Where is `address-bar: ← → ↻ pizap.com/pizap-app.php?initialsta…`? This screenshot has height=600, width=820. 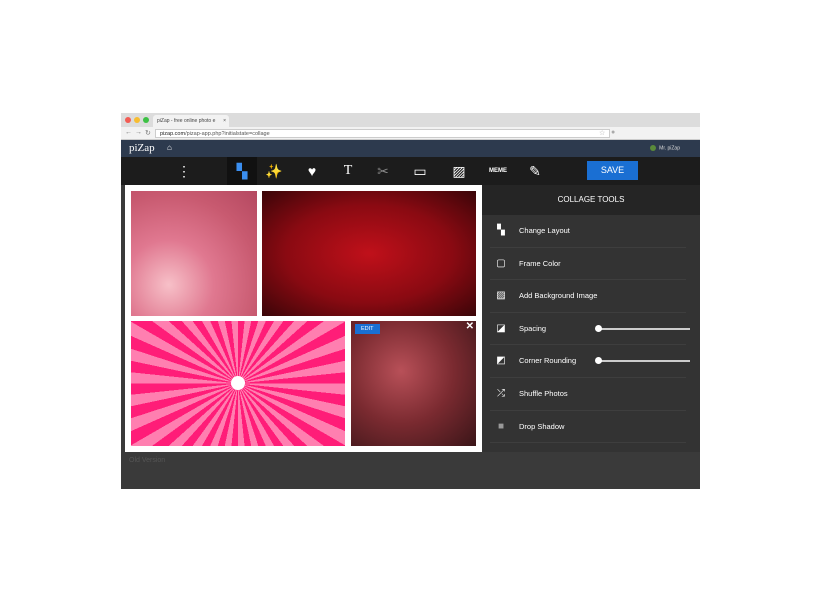
address-bar: ← → ↻ pizap.com/pizap-app.php?initialsta… is located at coordinates (410, 133).